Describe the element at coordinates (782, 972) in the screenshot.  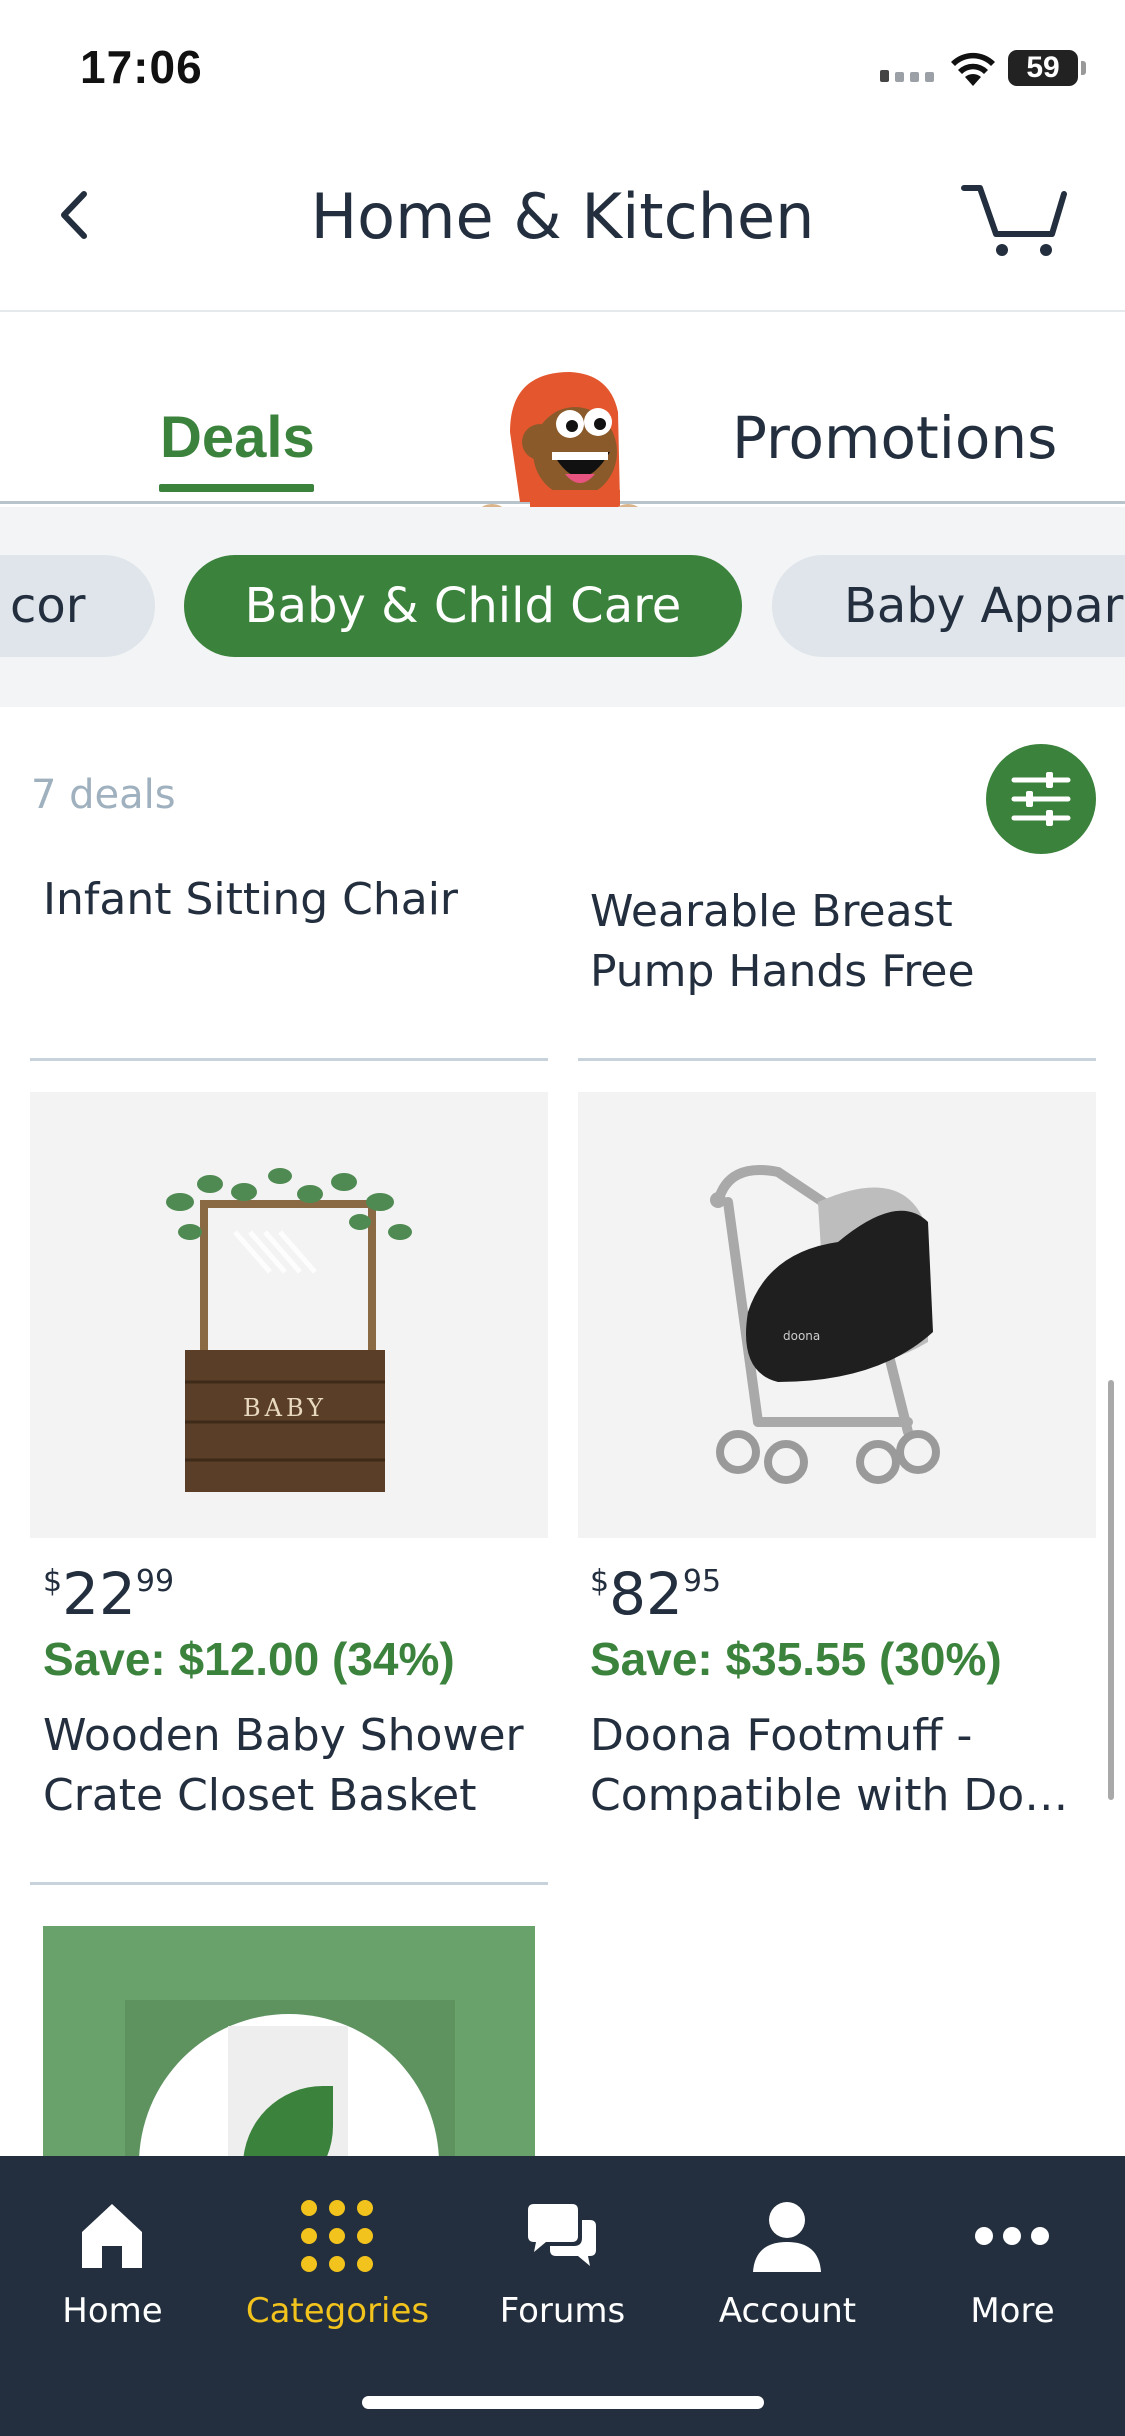
I see `product-title-partial: Pump Hands Free` at that location.